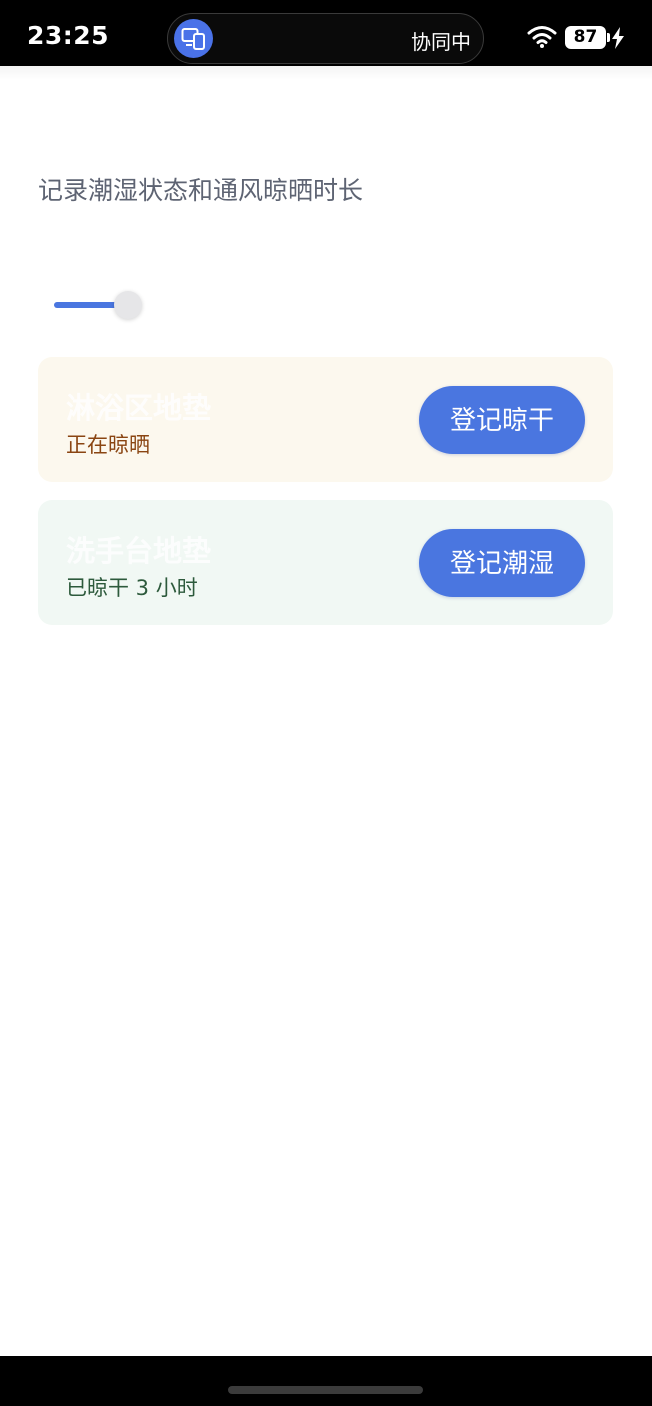 The image size is (652, 1406). I want to click on charging-bolt-icon, so click(618, 40).